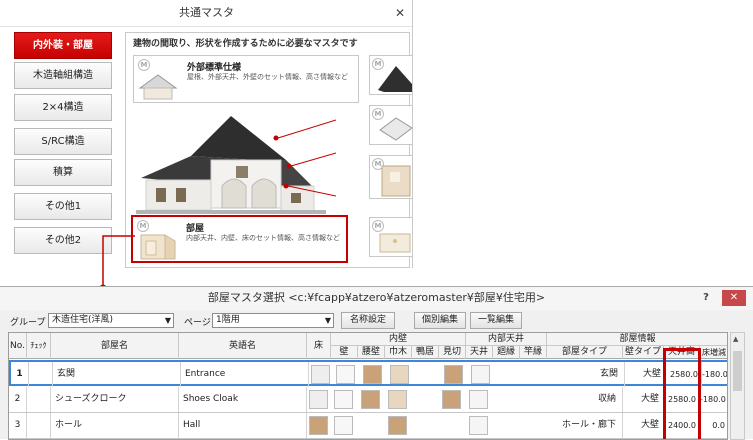 Image resolution: width=753 pixels, height=440 pixels. What do you see at coordinates (63, 206) in the screenshot?
I see `category-button-other1: その他1` at bounding box center [63, 206].